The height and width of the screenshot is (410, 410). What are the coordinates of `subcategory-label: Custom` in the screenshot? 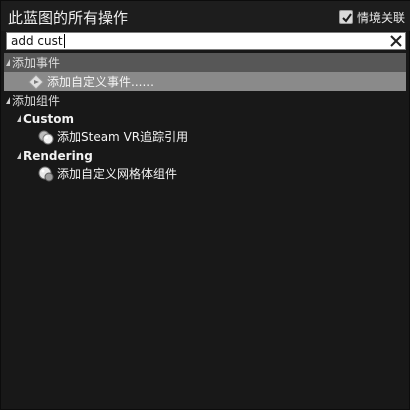 It's located at (48, 118).